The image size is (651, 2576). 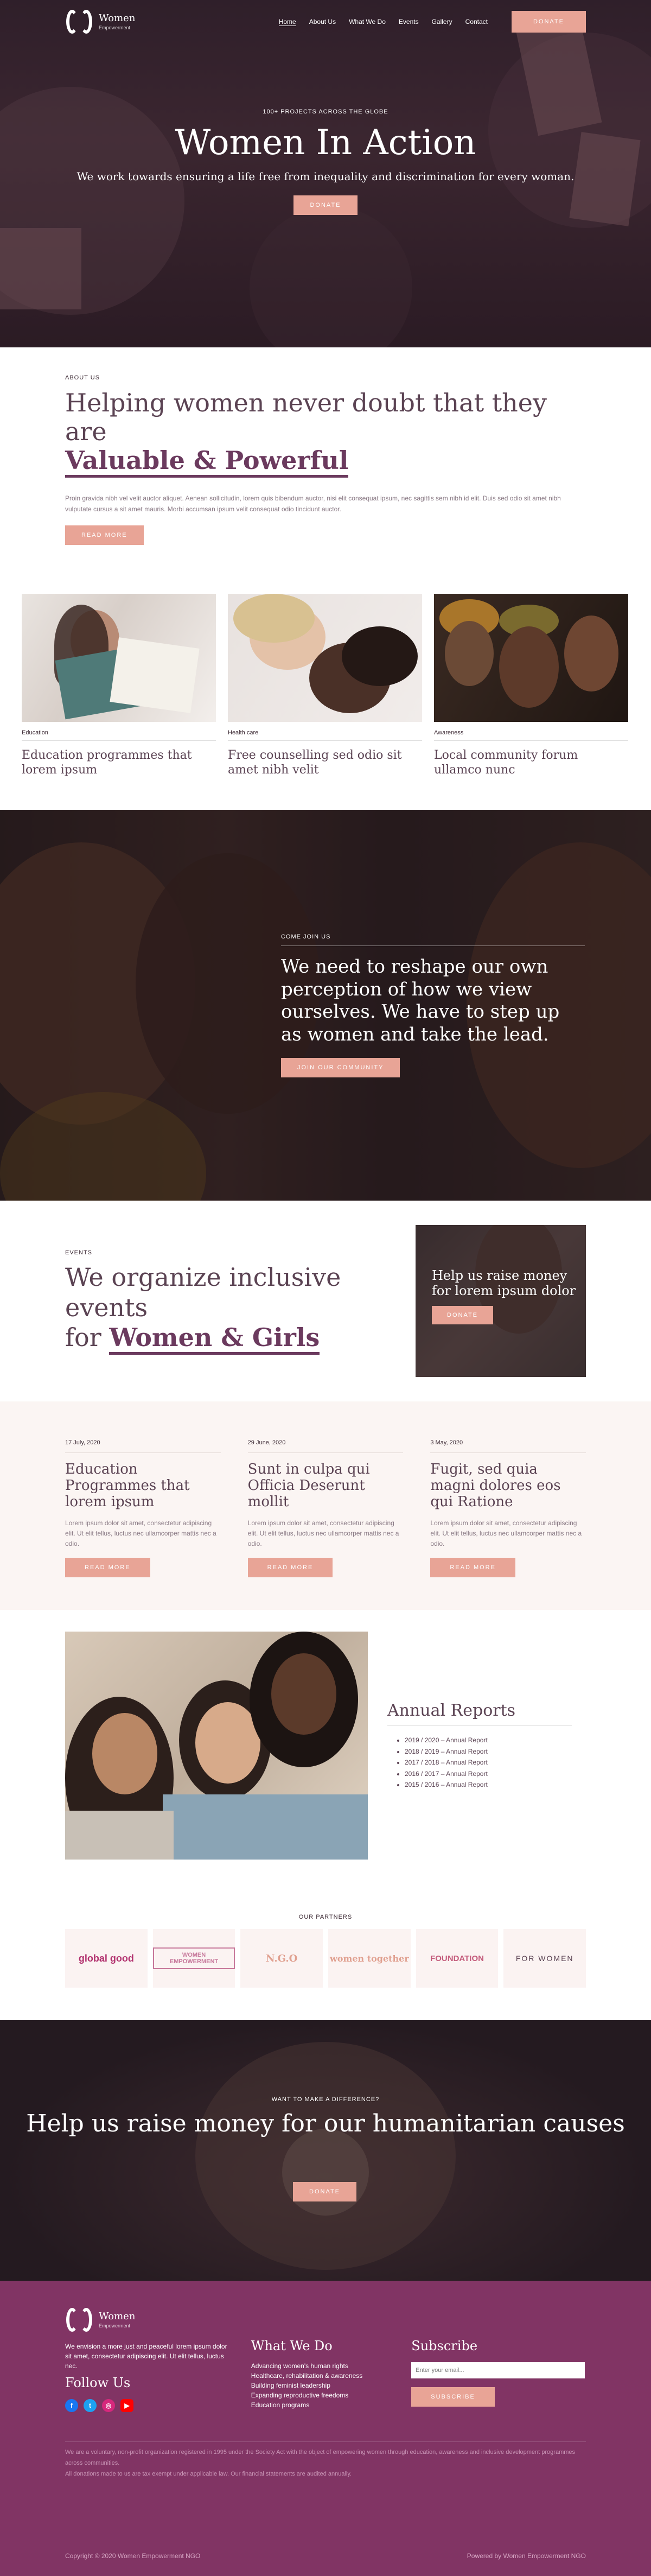 What do you see at coordinates (193, 1958) in the screenshot?
I see `partner-logo: WOMEN EMPOWERMENT` at bounding box center [193, 1958].